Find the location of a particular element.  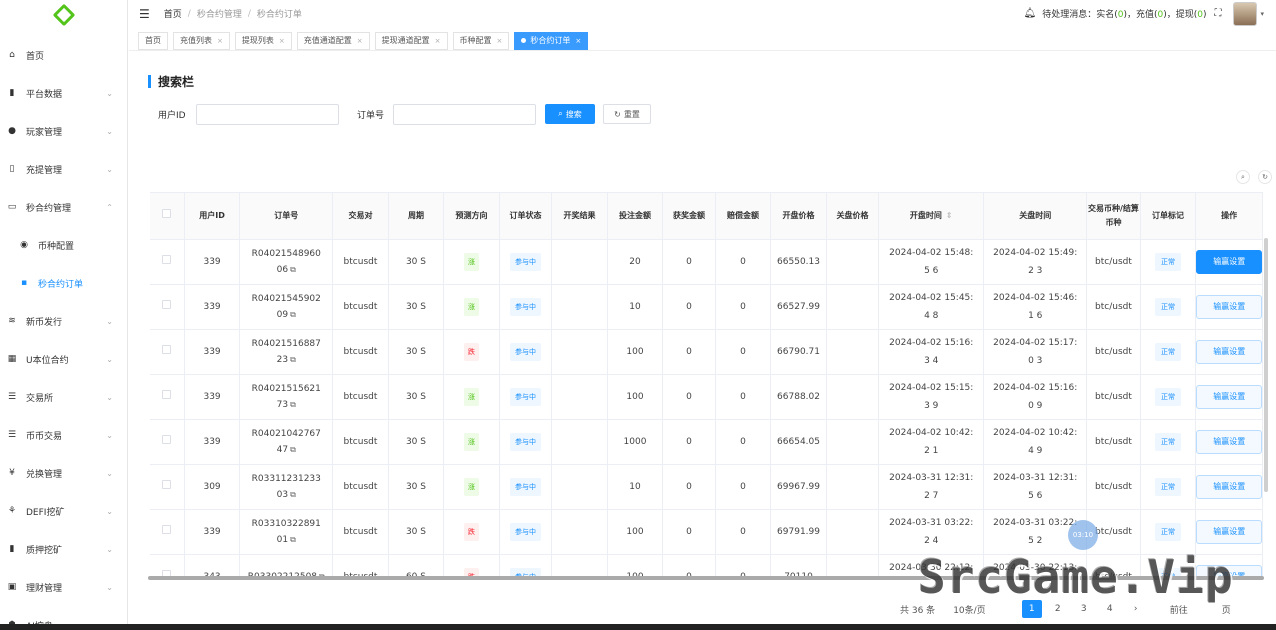

column-header is located at coordinates (167, 216).